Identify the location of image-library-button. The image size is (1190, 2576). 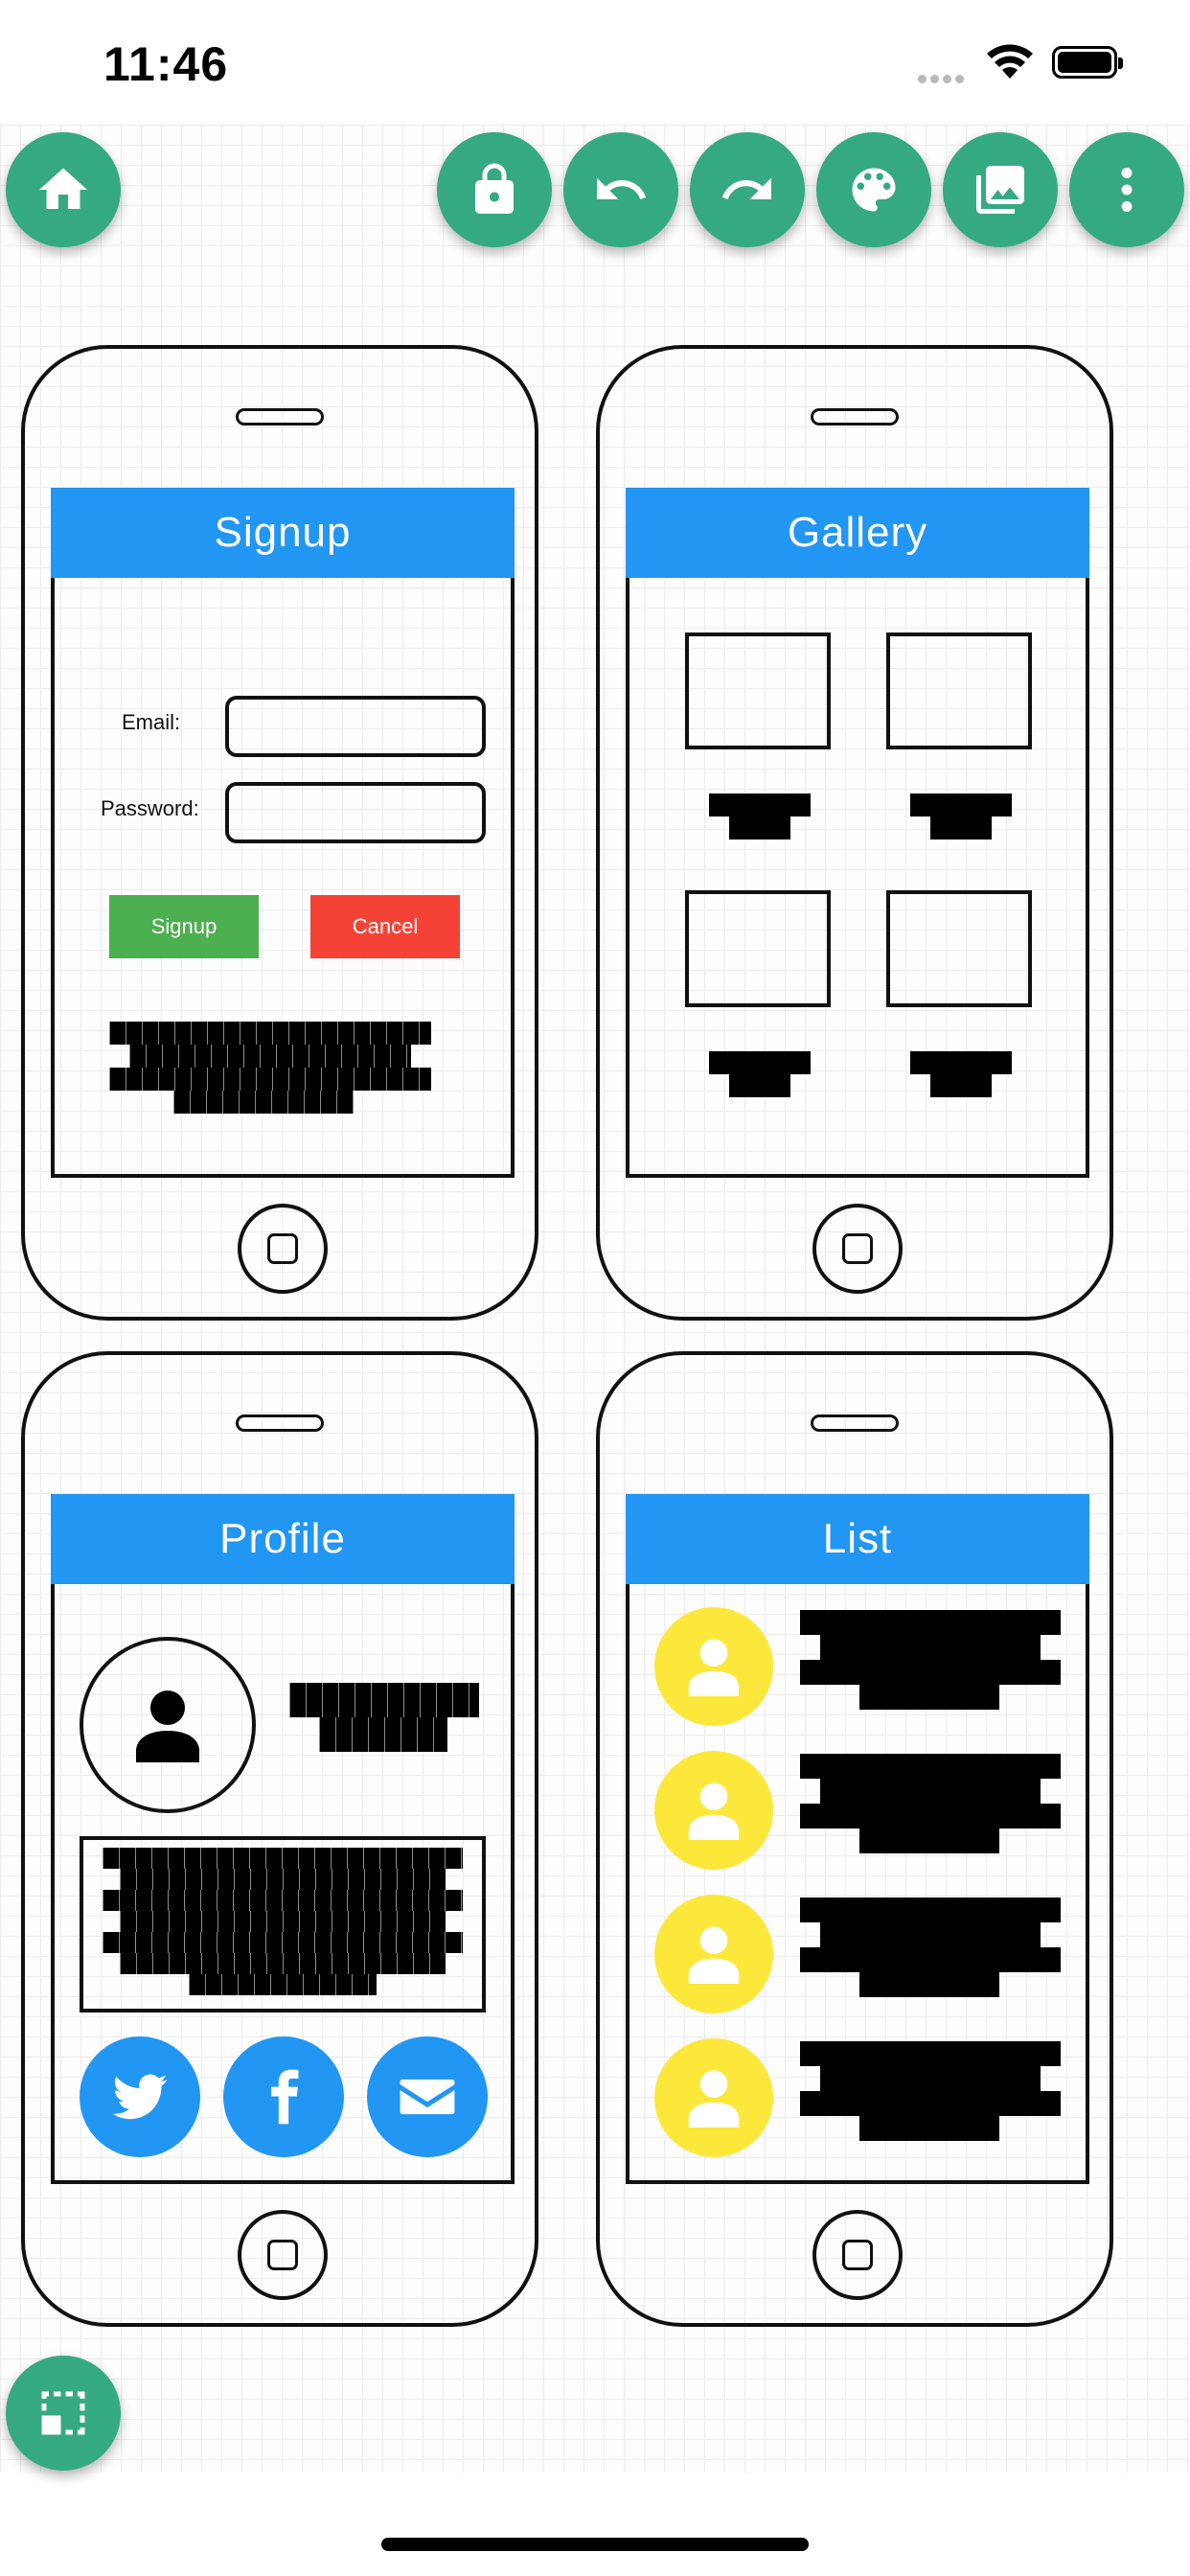
(1001, 189).